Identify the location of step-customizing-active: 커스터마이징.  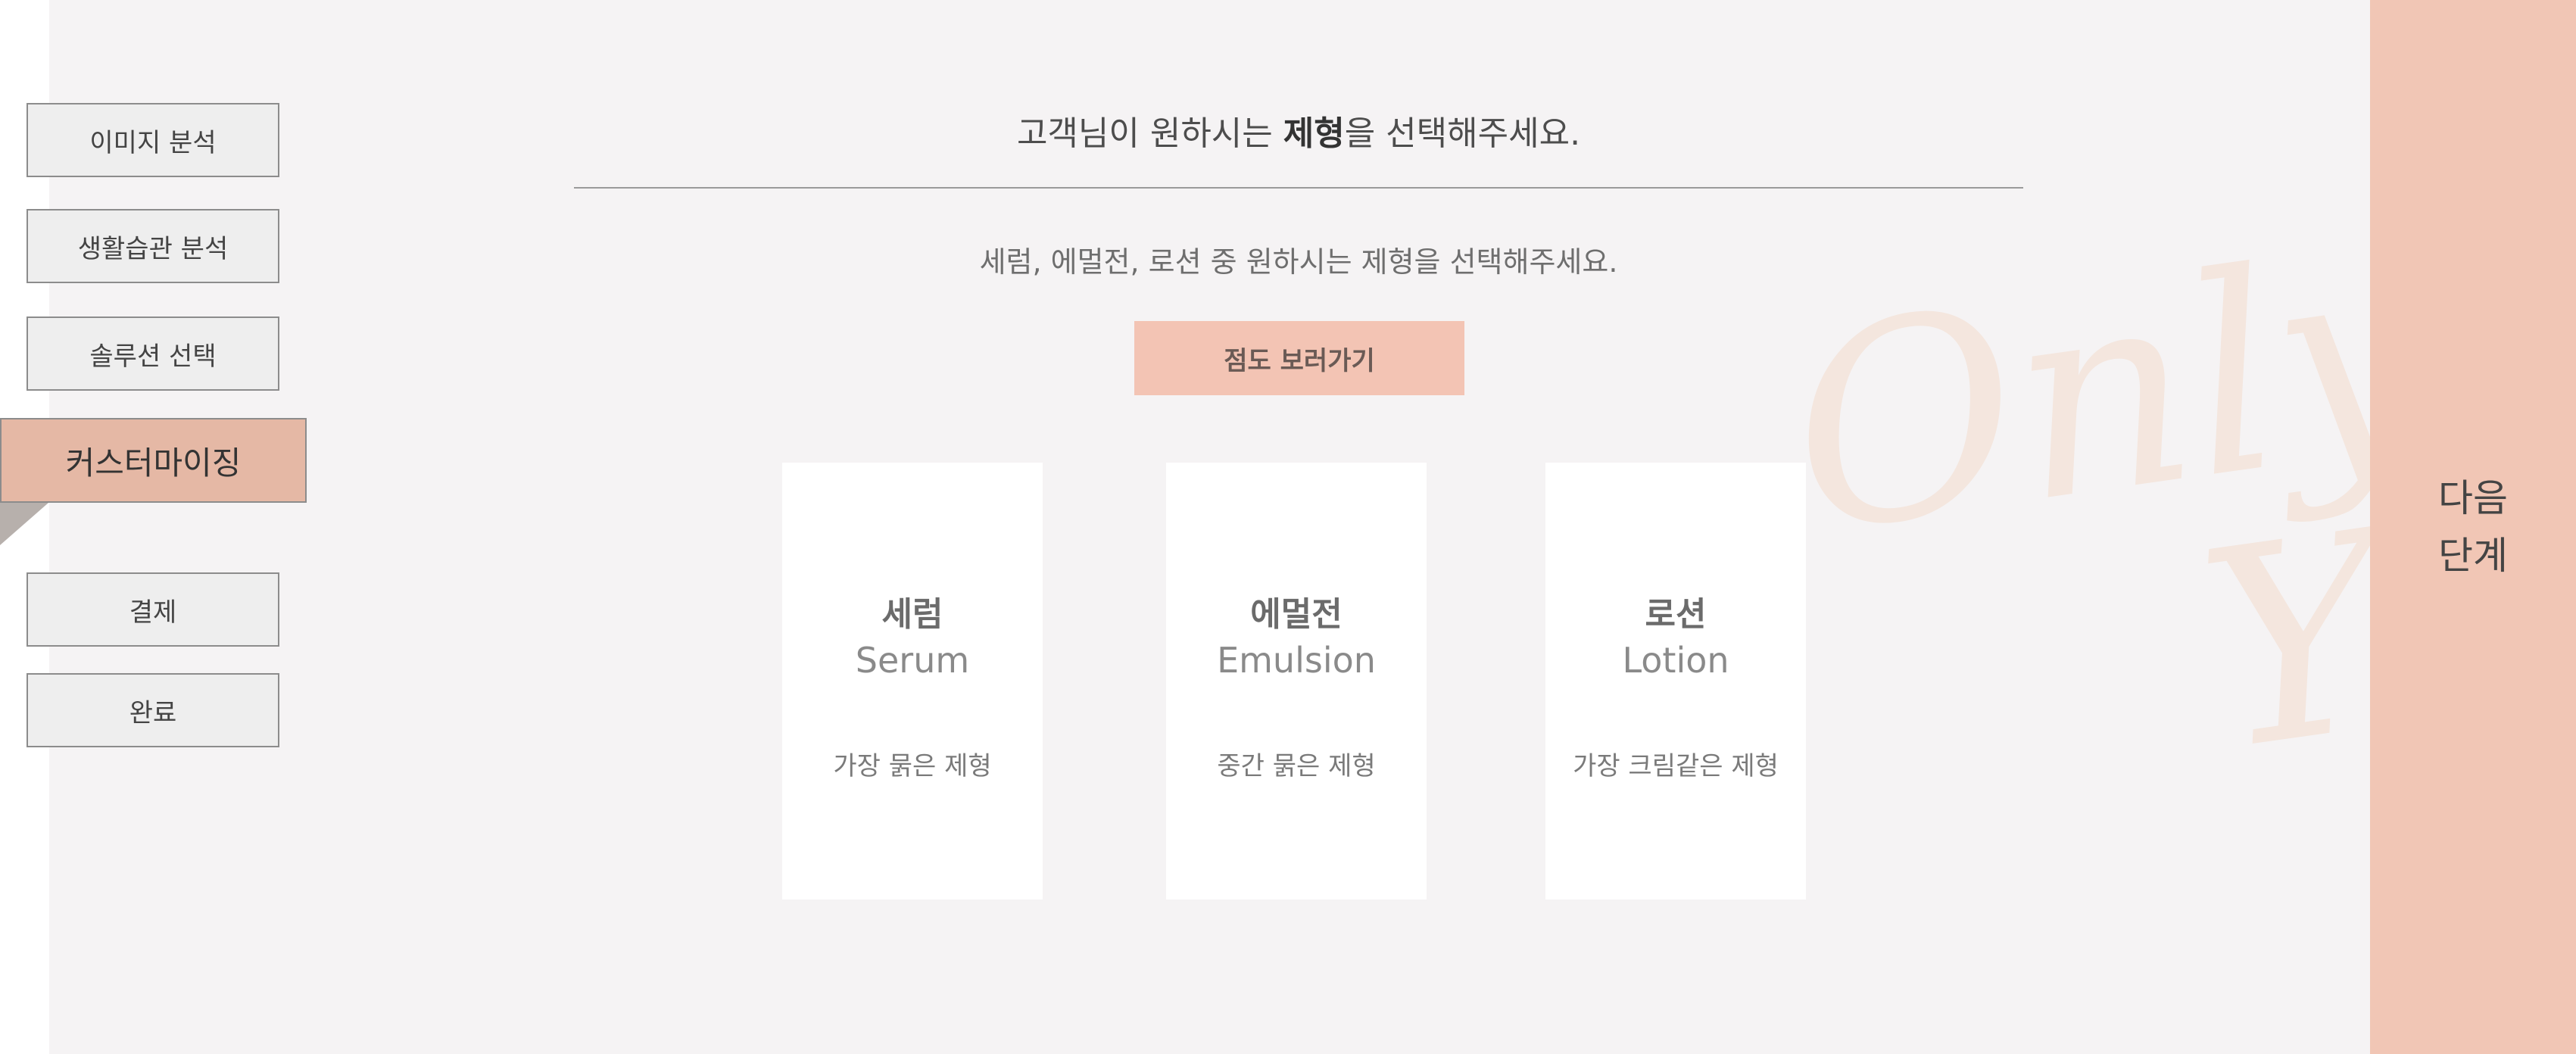
(153, 461).